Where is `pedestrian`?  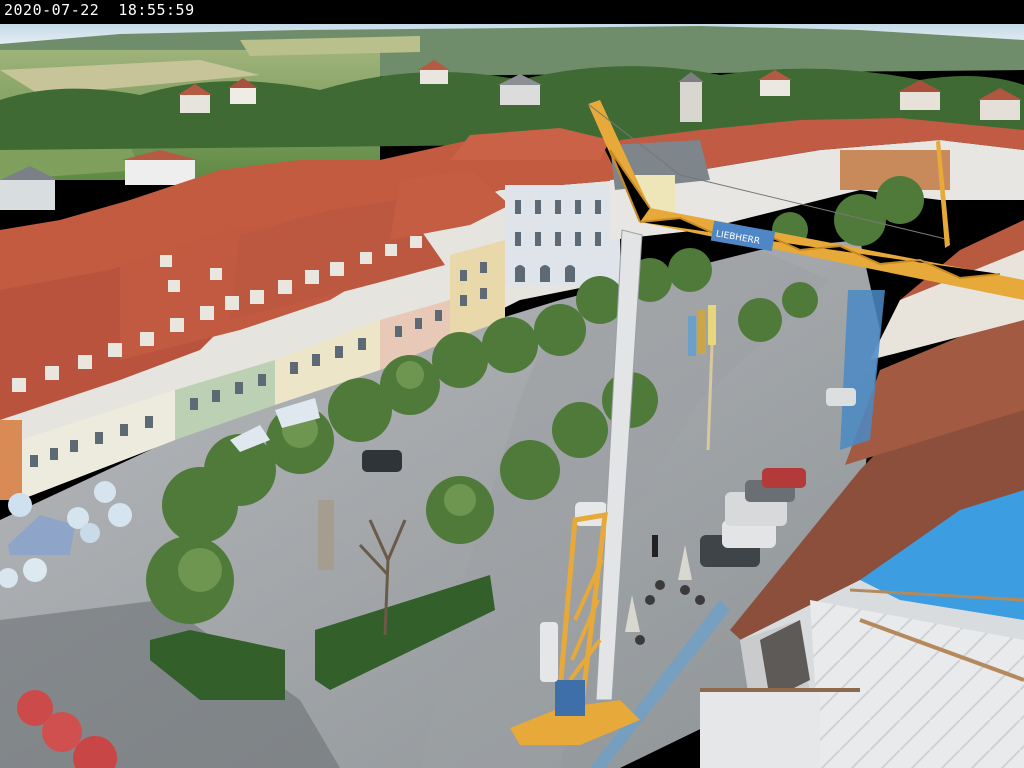
pedestrian is located at coordinates (655, 546).